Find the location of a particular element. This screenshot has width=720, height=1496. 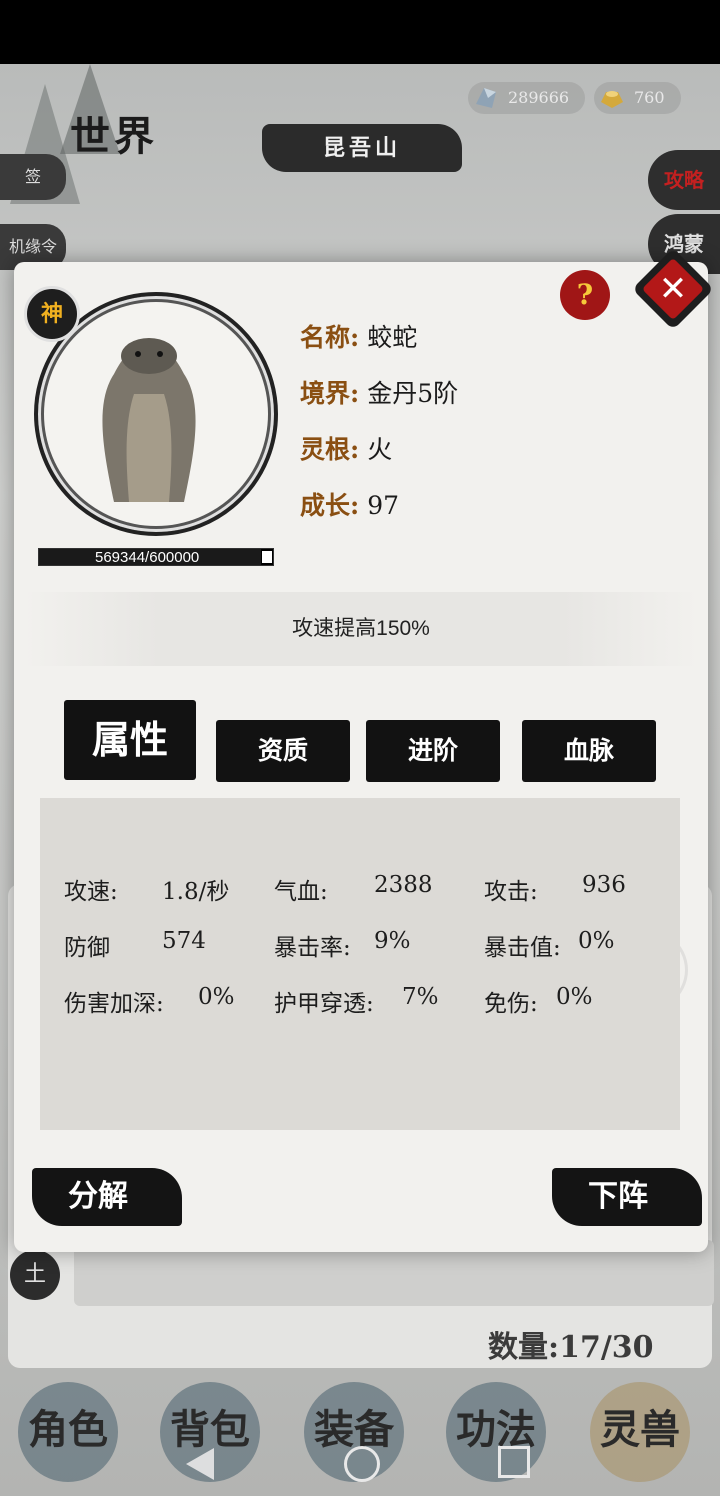

info-root-value: 火 is located at coordinates (380, 449).